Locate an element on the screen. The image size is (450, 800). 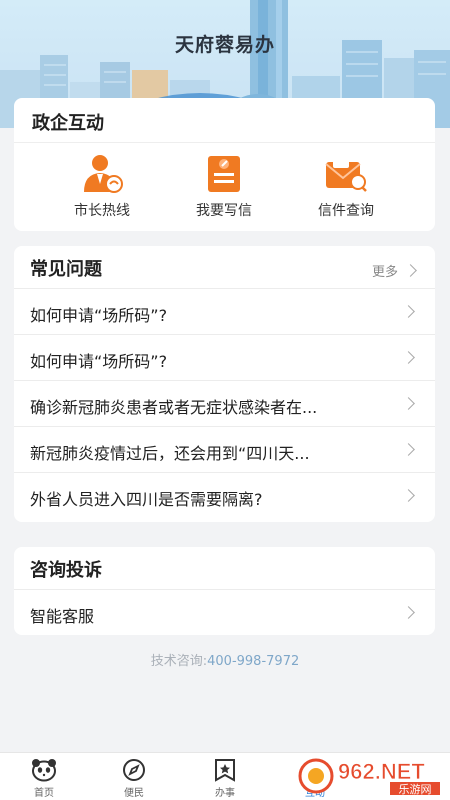
faq-header: 常见问题 更多 is located at coordinates (224, 267).